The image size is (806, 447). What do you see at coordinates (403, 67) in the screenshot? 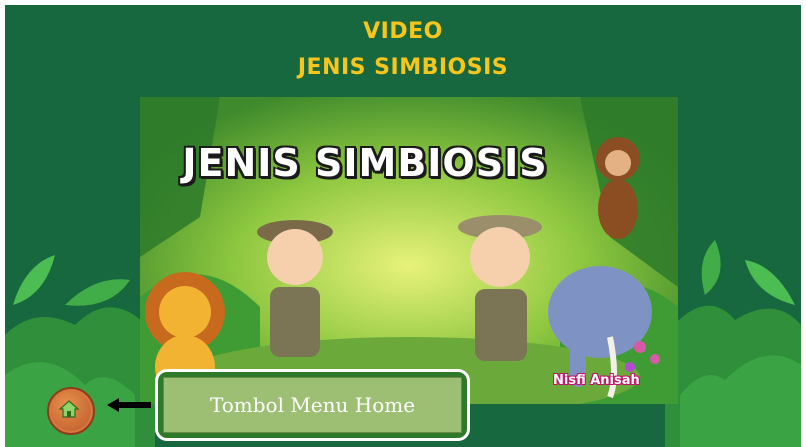
I see `page-subtitle: JENIS SIMBIOSIS` at bounding box center [403, 67].